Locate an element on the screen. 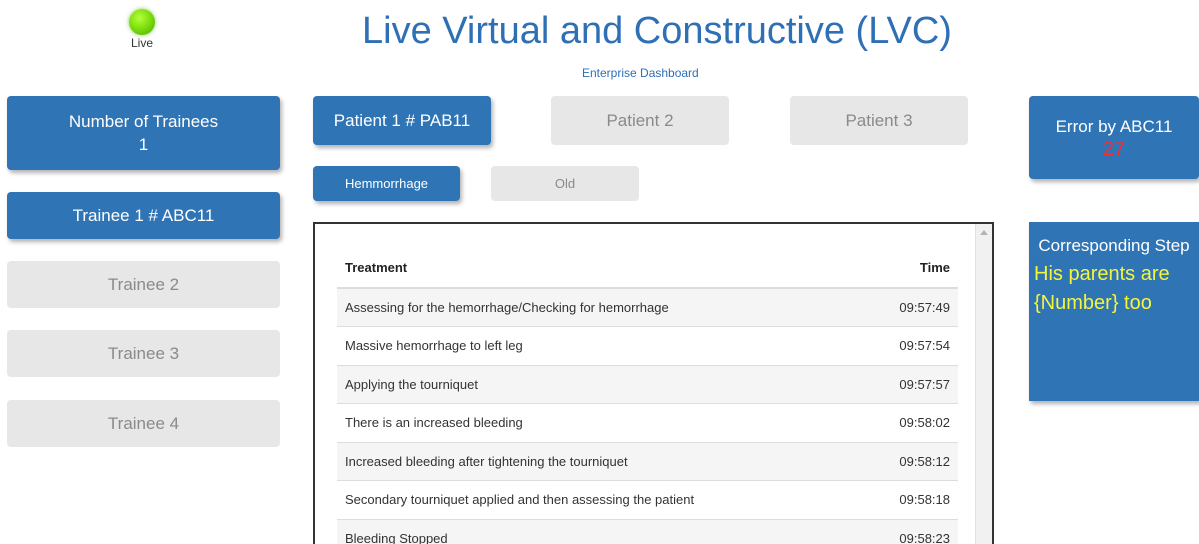  time-cell: 09:58:18 is located at coordinates (910, 499).